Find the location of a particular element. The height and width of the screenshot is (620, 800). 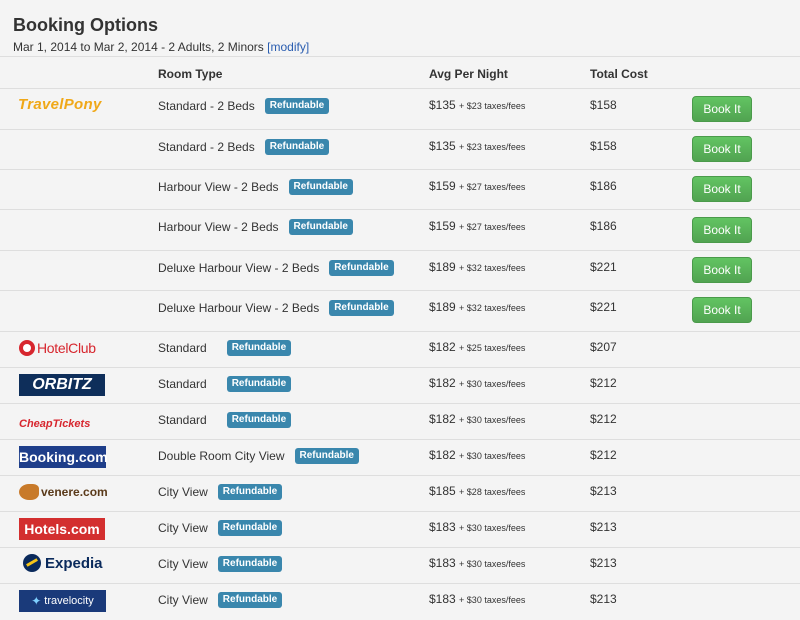

hotelclub-icon is located at coordinates (27, 348).